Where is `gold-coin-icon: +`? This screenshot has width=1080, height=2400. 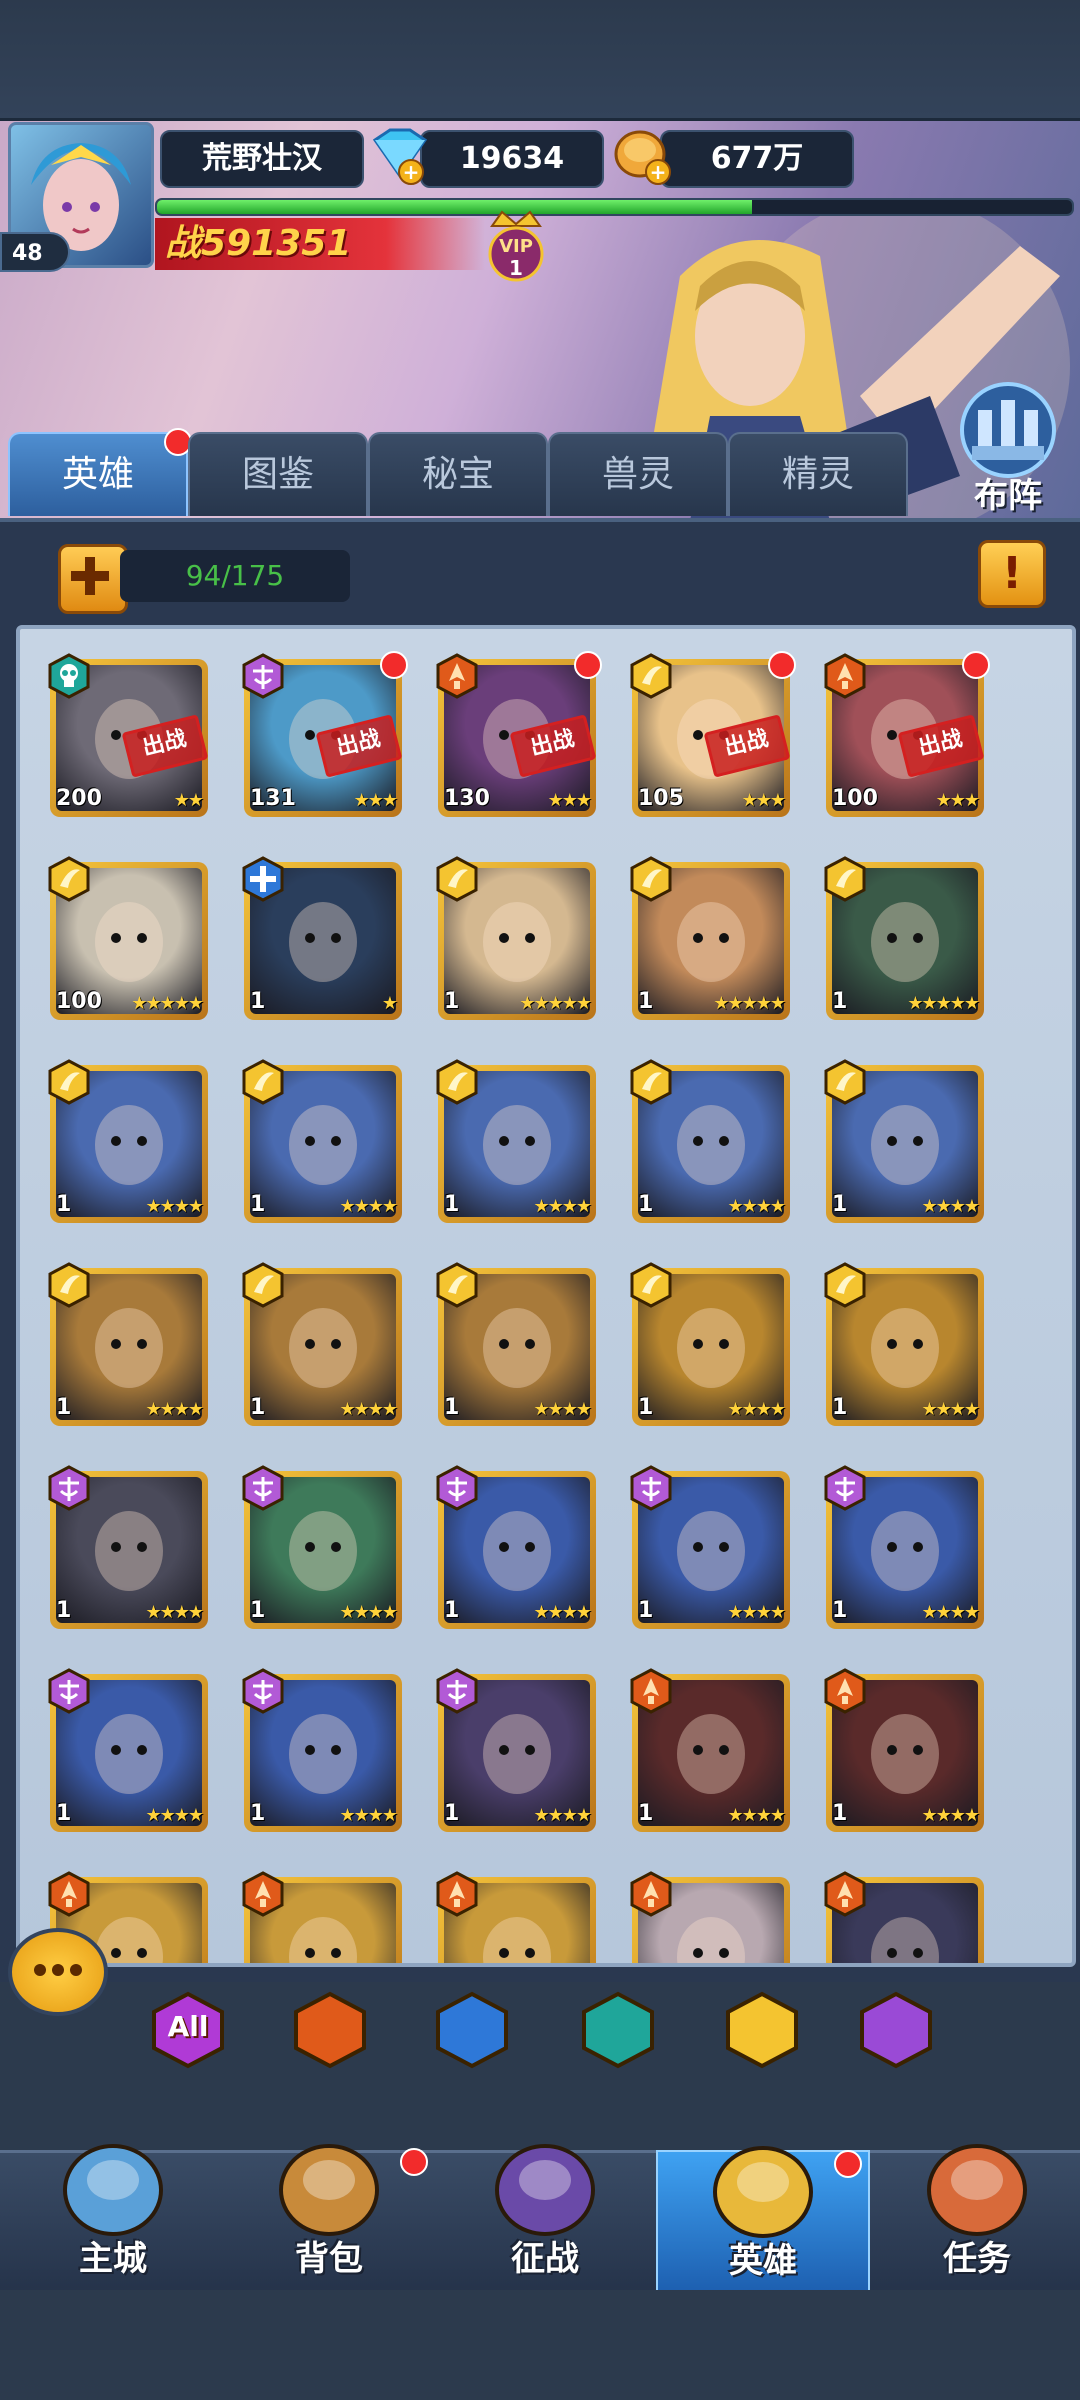
gold-coin-icon: + is located at coordinates (645, 157).